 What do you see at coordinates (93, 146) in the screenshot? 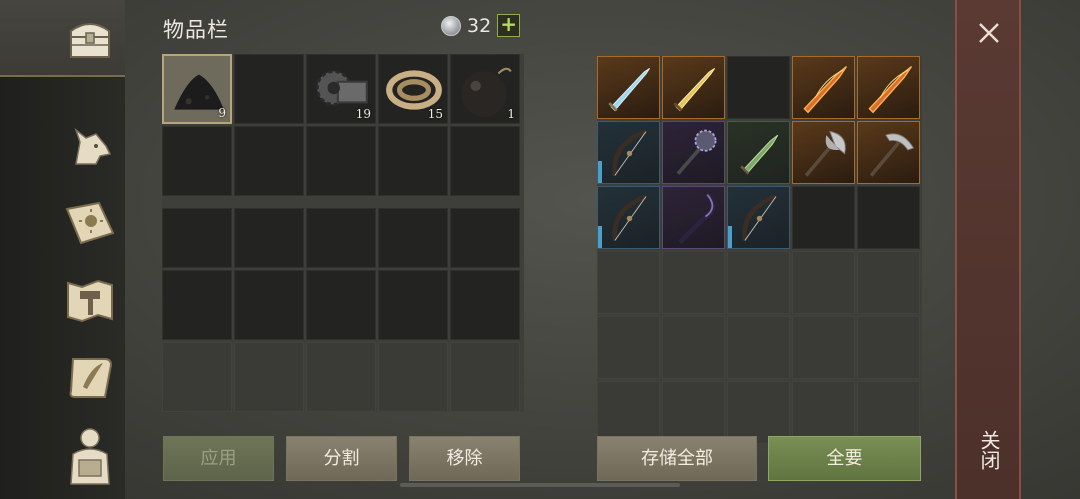
I see `wolf-head-icon` at bounding box center [93, 146].